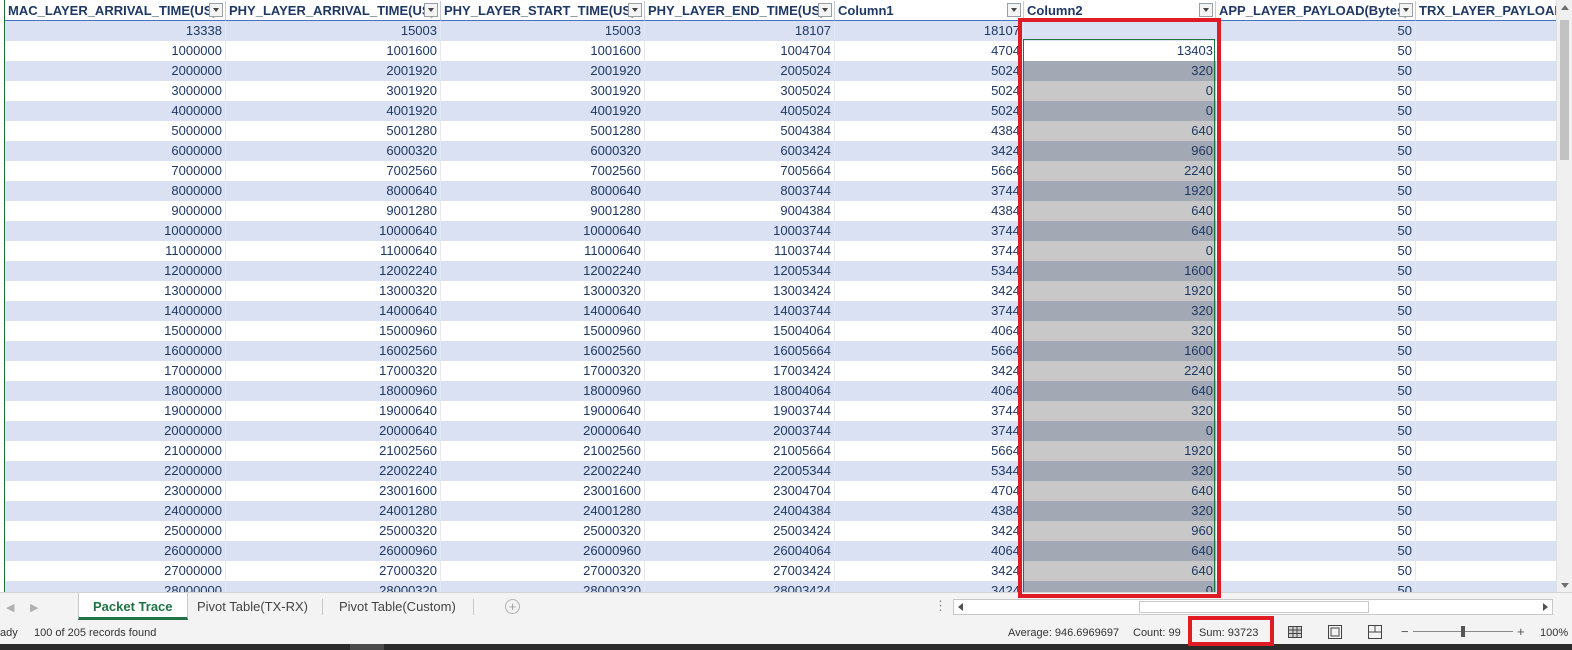 This screenshot has height=650, width=1572. What do you see at coordinates (115, 291) in the screenshot?
I see `table-cell: 13000000` at bounding box center [115, 291].